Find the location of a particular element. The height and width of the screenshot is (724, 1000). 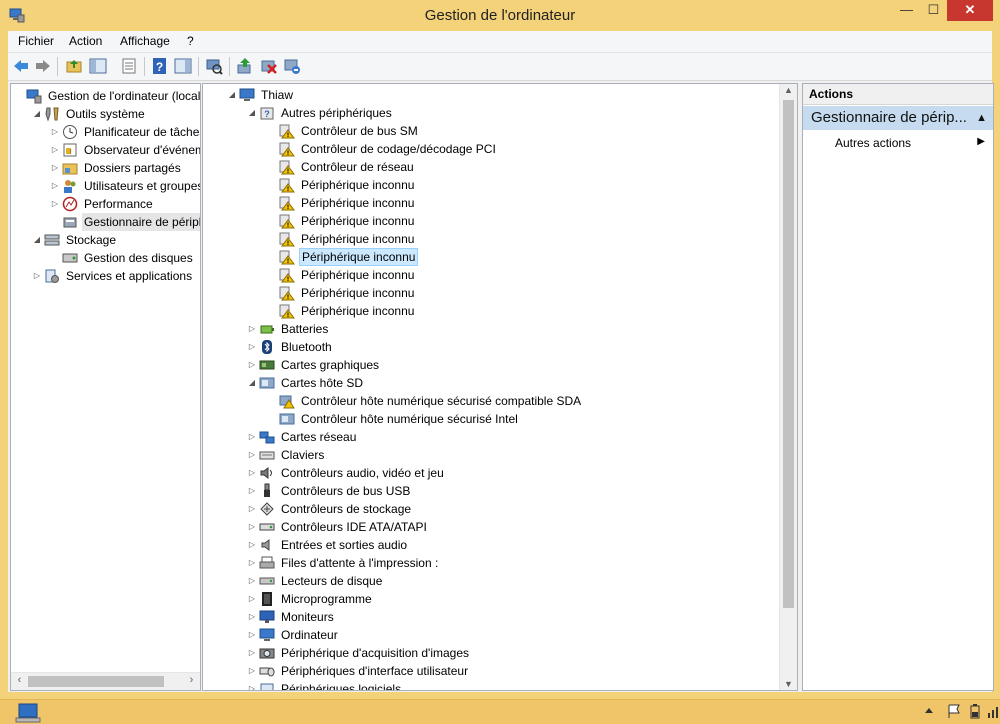

device-tree-label: Contrôleur de codage/décodage PCI is located at coordinates (398, 149).